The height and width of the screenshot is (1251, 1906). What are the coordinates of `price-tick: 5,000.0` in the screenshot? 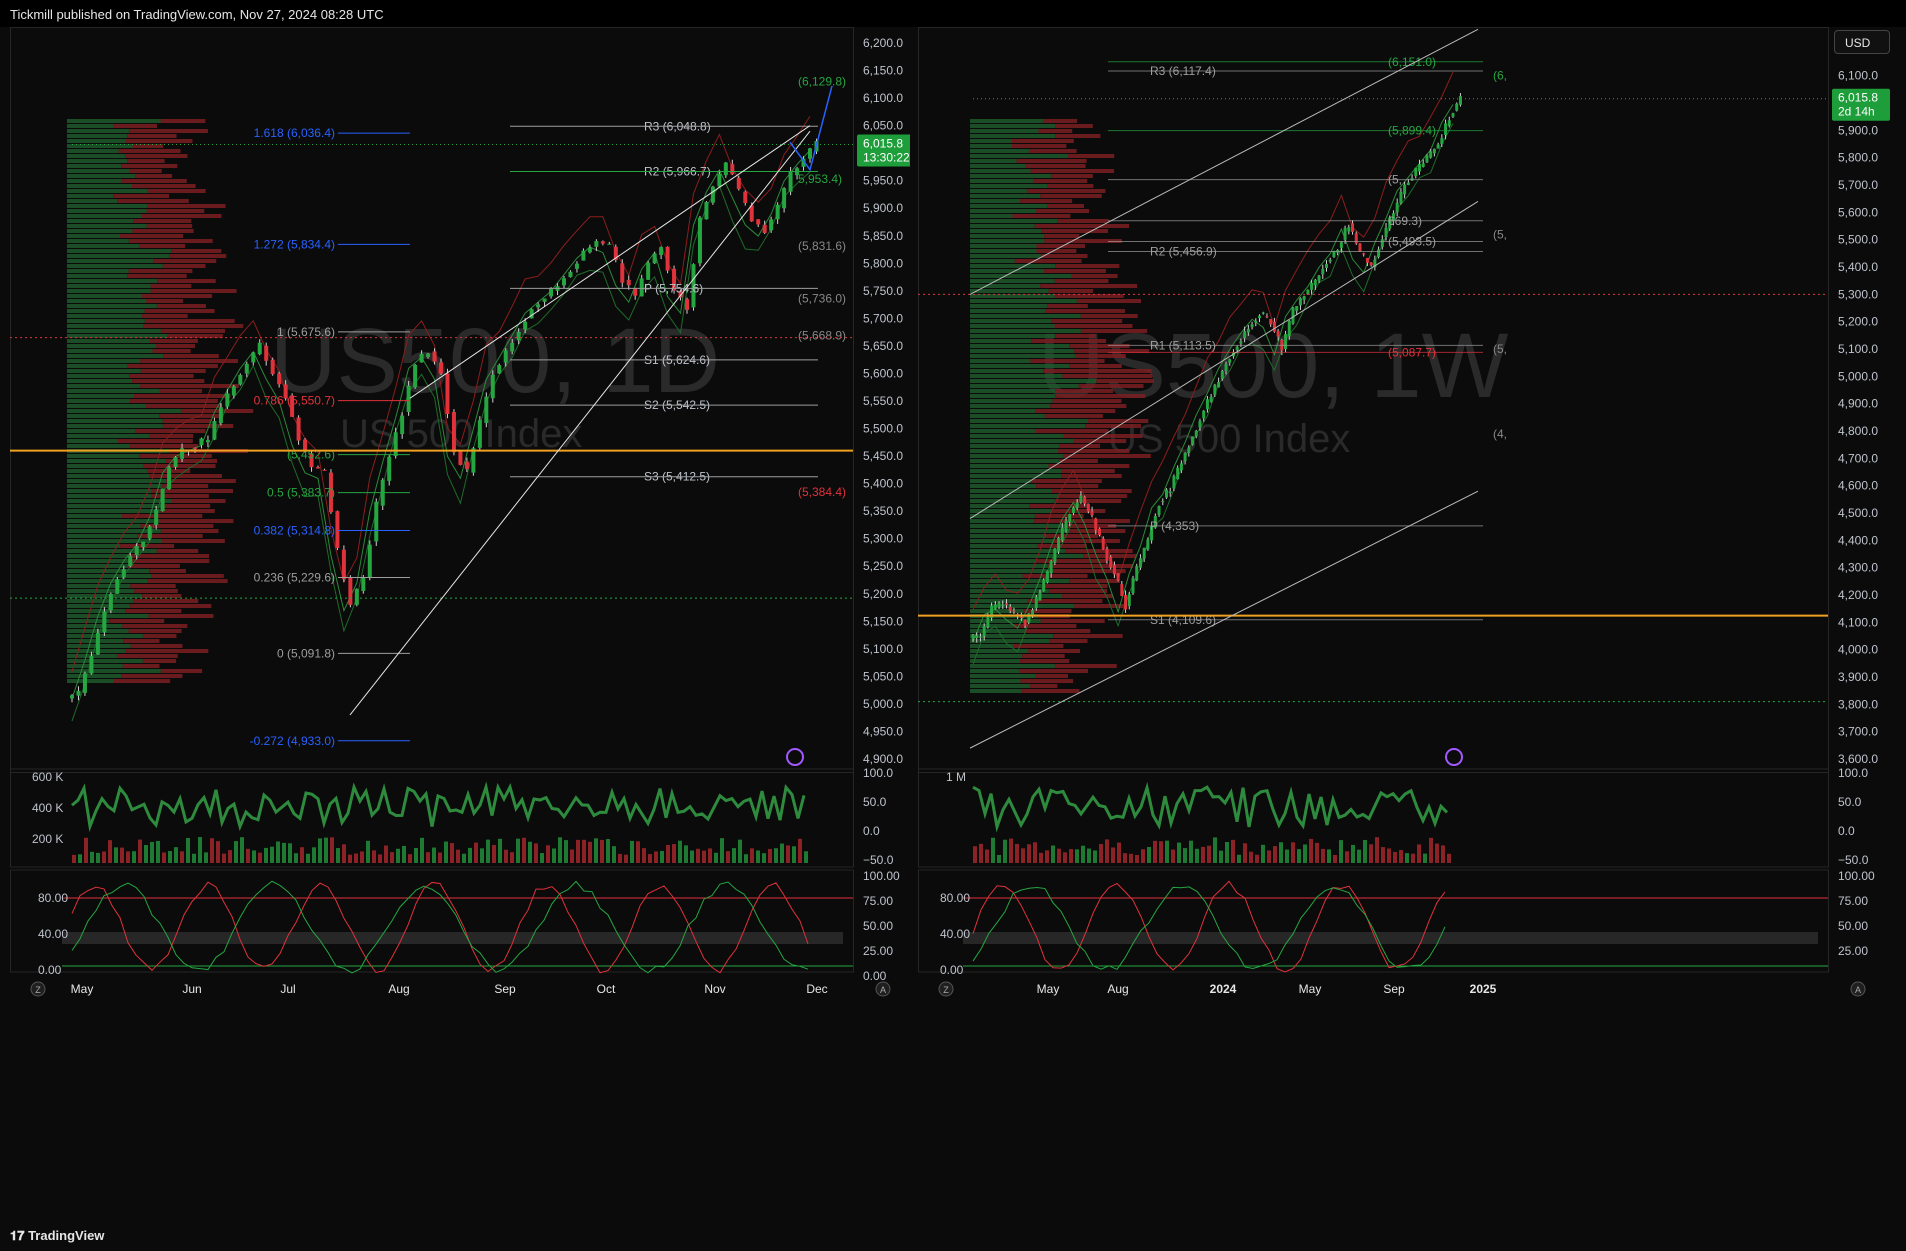 It's located at (883, 704).